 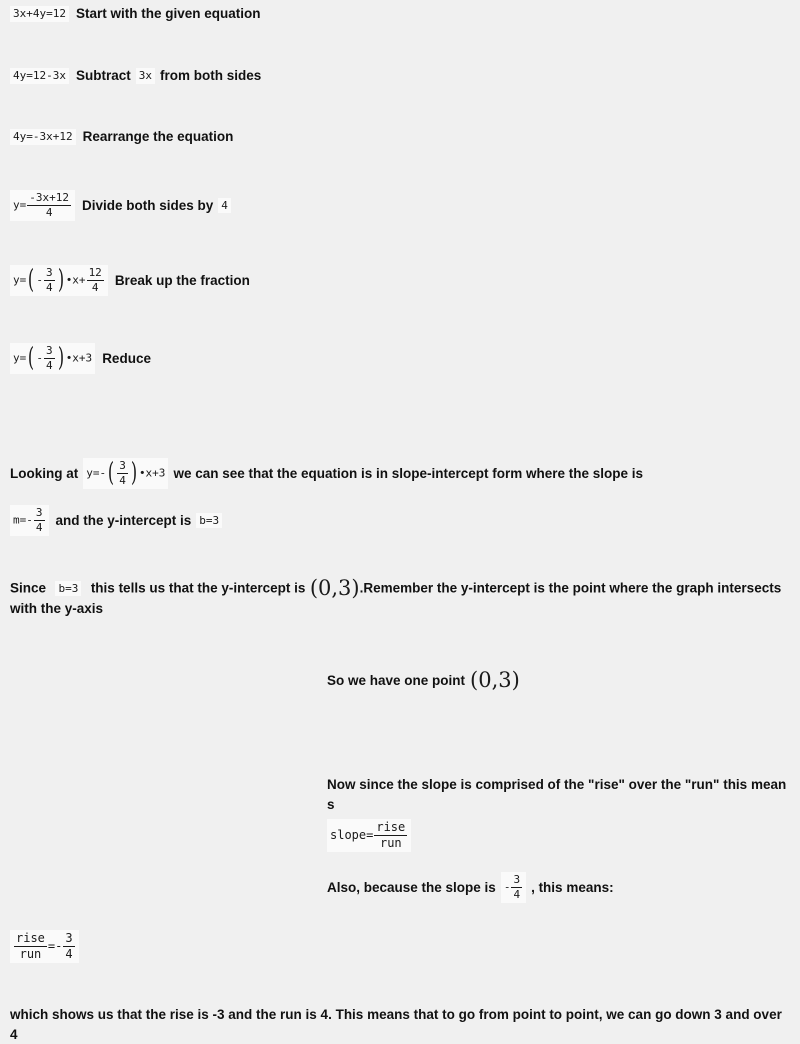 I want to click on since-intercept-value: b=3, so click(x=68, y=588).